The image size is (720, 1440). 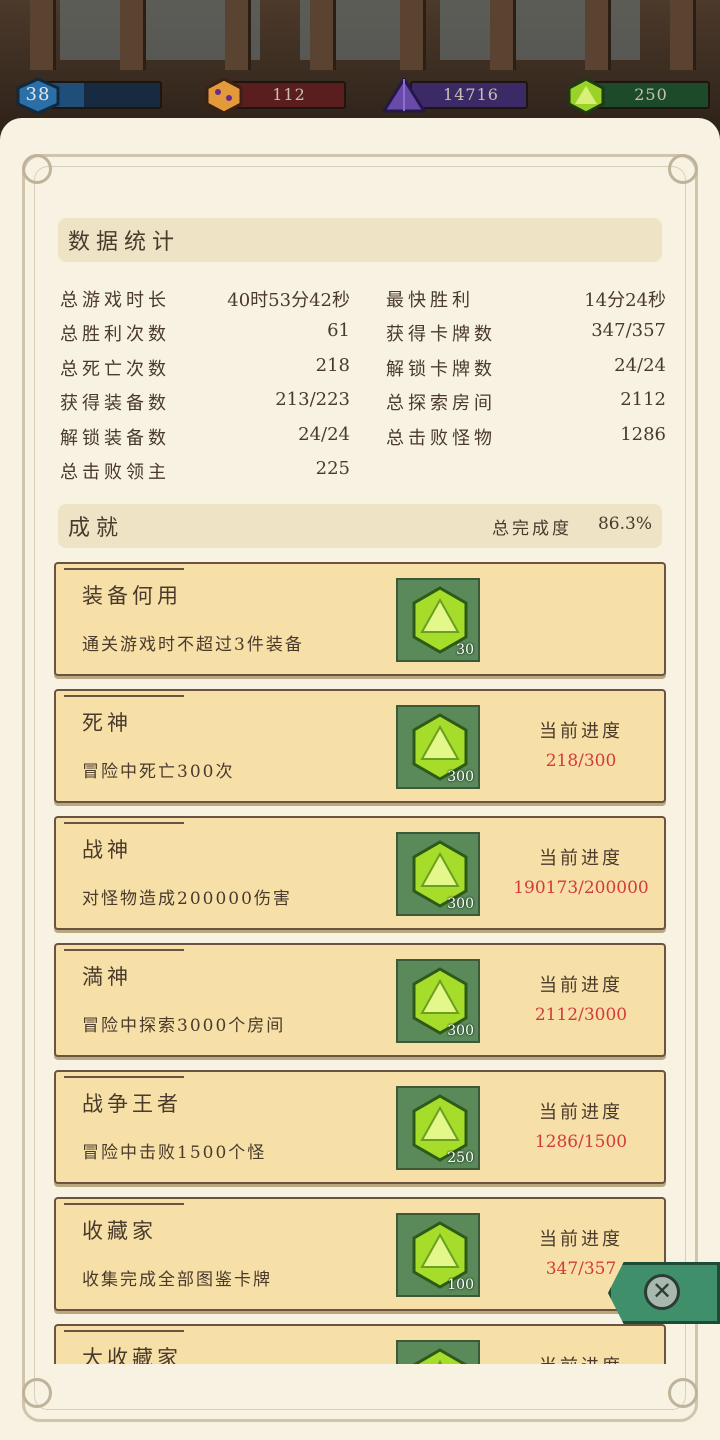 I want to click on achievement-title: 大收藏家, so click(x=132, y=1355).